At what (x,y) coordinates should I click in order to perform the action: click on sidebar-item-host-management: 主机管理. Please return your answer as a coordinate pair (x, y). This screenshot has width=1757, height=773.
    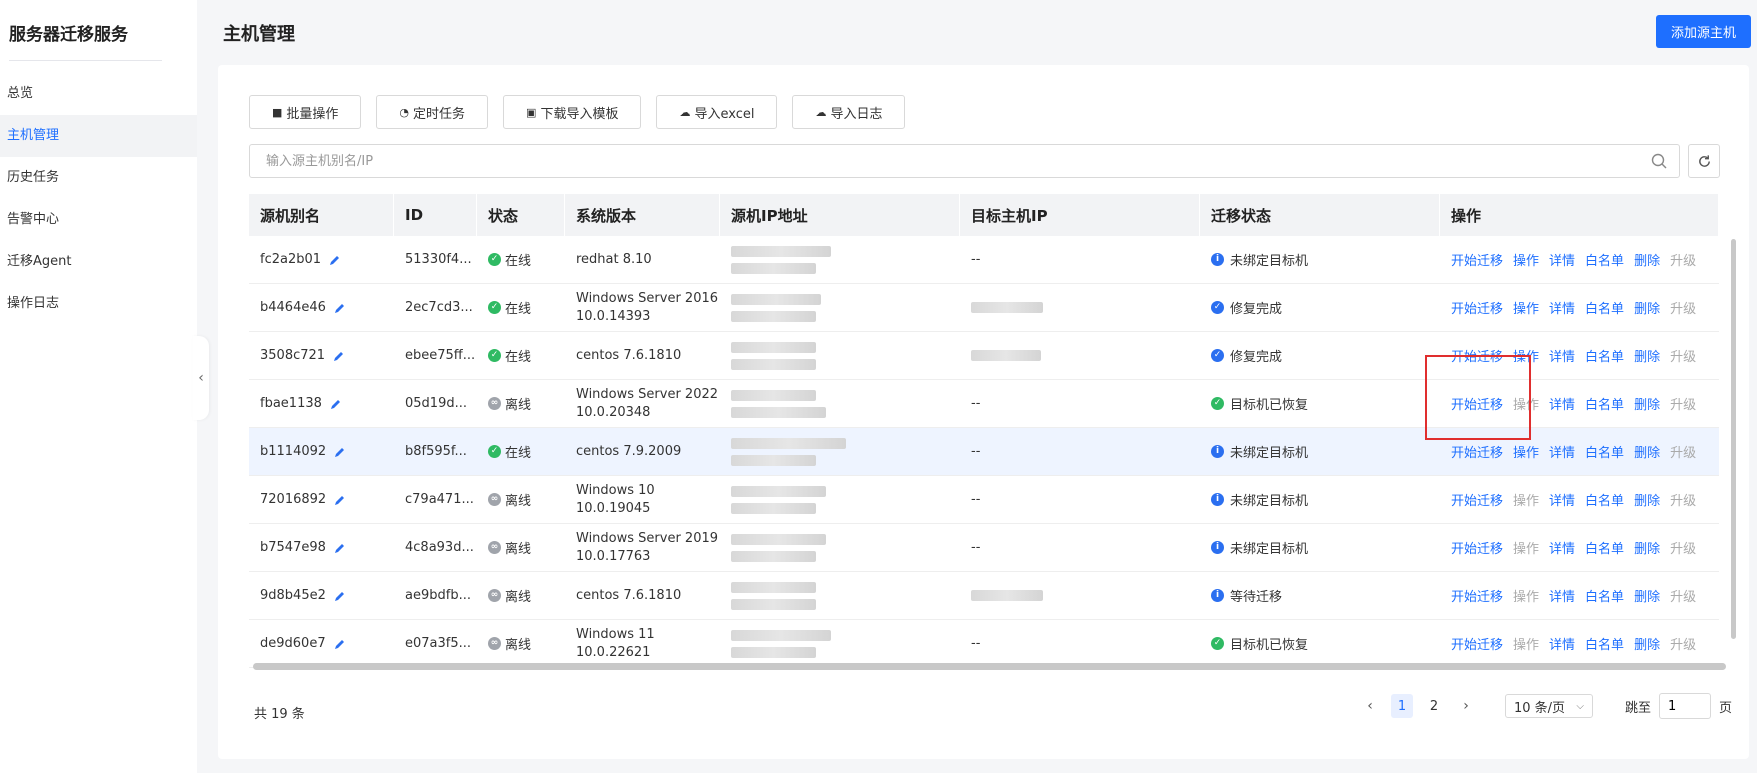
    Looking at the image, I should click on (98, 136).